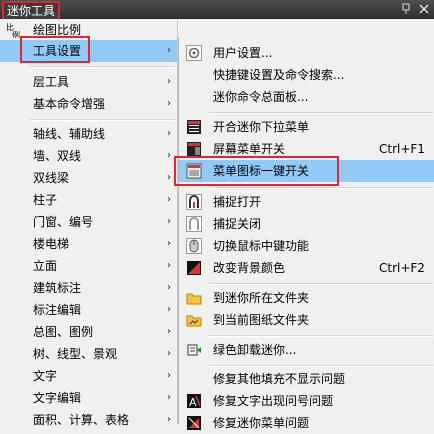 The height and width of the screenshot is (434, 434). I want to click on screen-menu-icon, so click(194, 149).